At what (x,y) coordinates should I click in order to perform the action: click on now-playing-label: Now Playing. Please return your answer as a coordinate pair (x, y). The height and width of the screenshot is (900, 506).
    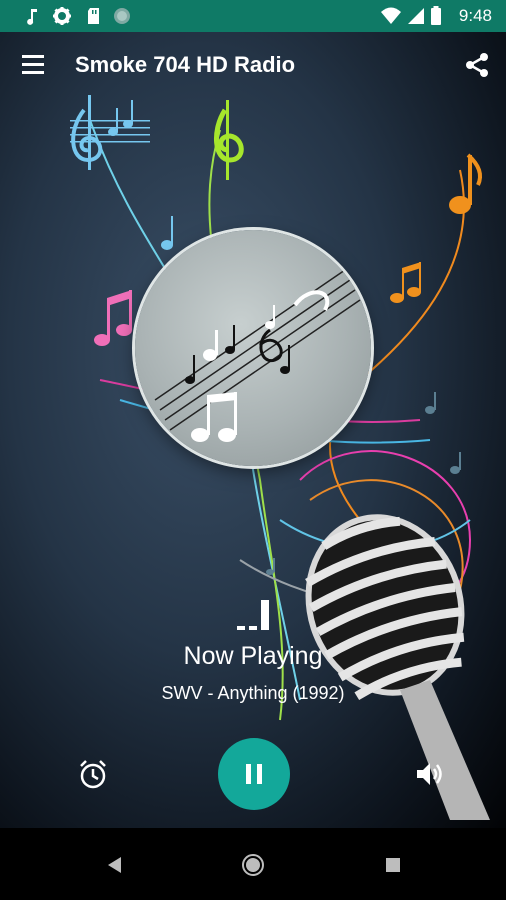
    Looking at the image, I should click on (253, 656).